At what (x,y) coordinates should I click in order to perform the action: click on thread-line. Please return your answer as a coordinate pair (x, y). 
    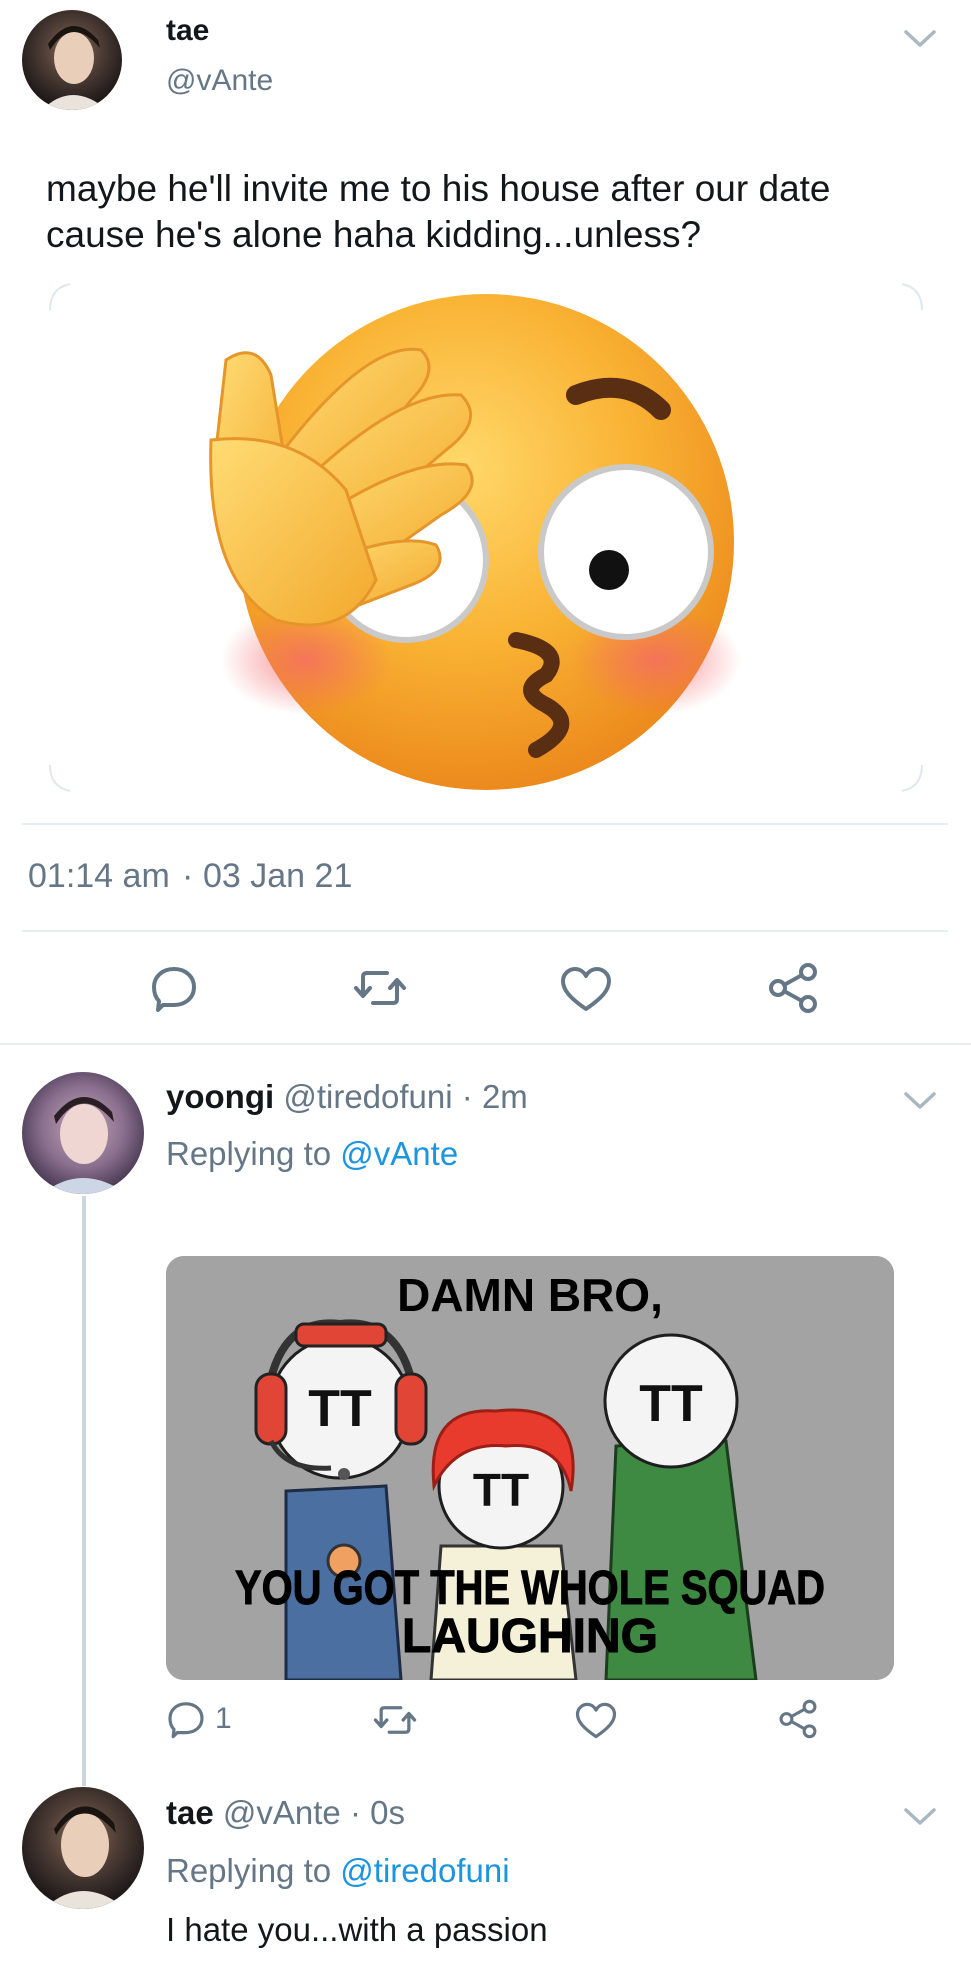
    Looking at the image, I should click on (84, 1491).